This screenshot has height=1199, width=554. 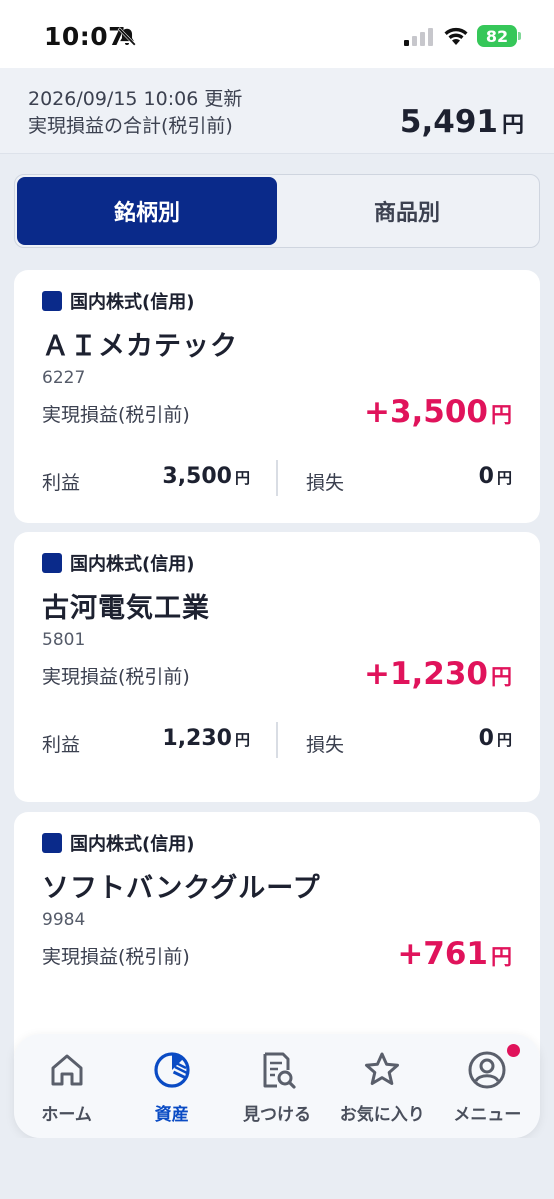 What do you see at coordinates (197, 476) in the screenshot?
I see `profit-number: 3,500` at bounding box center [197, 476].